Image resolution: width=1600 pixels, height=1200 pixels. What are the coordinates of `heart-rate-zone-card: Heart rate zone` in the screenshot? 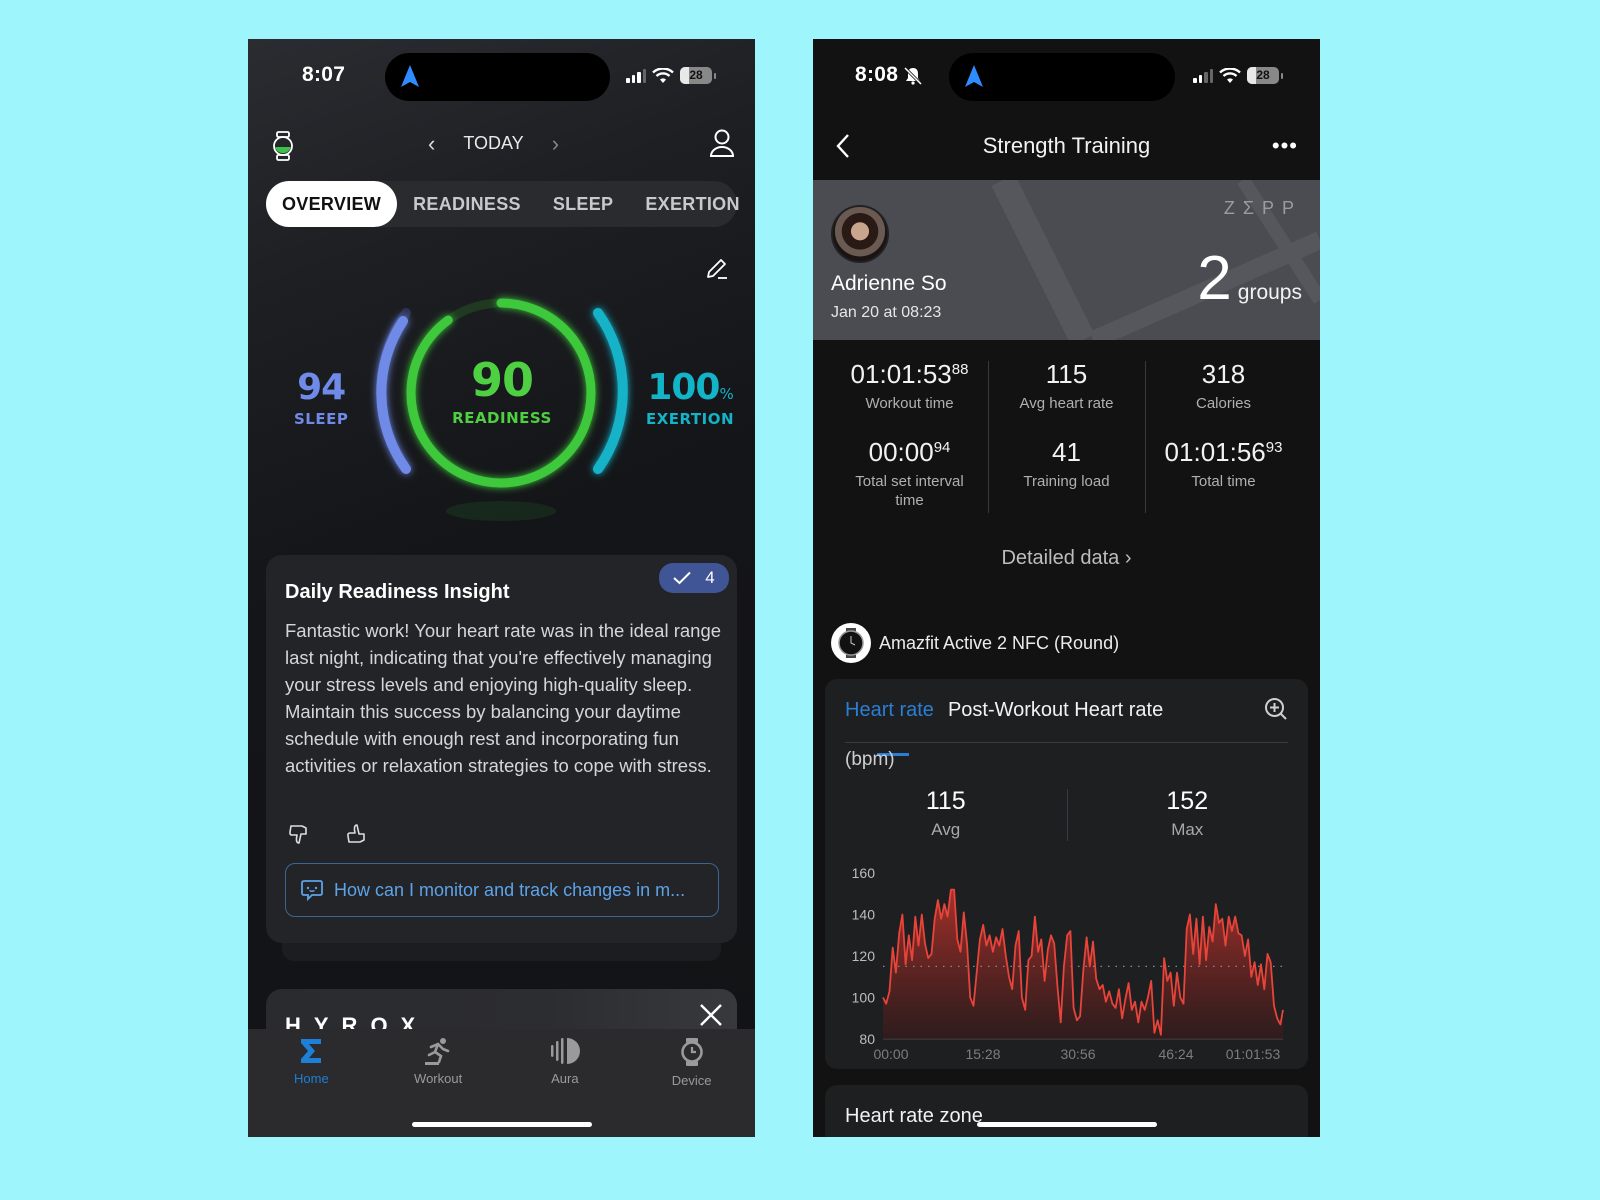 It's located at (1066, 1111).